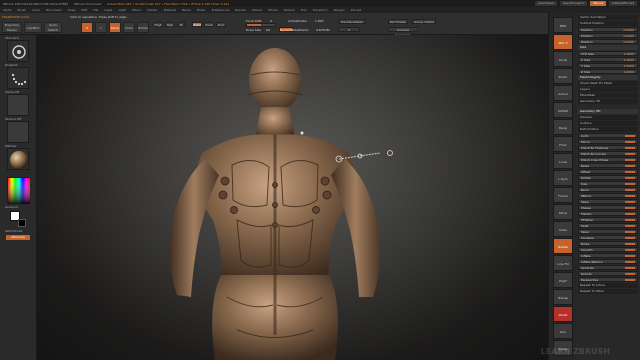  Describe the element at coordinates (101, 27) in the screenshot. I see `draw-button: ✏` at that location.